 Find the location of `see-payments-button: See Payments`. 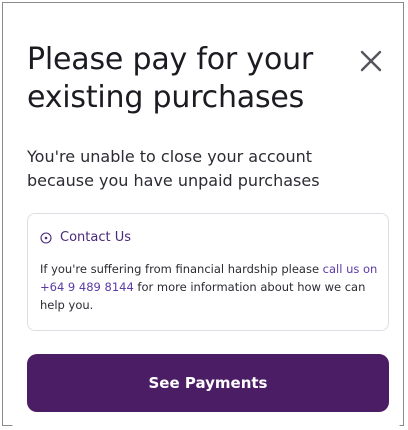

see-payments-button: See Payments is located at coordinates (208, 383).